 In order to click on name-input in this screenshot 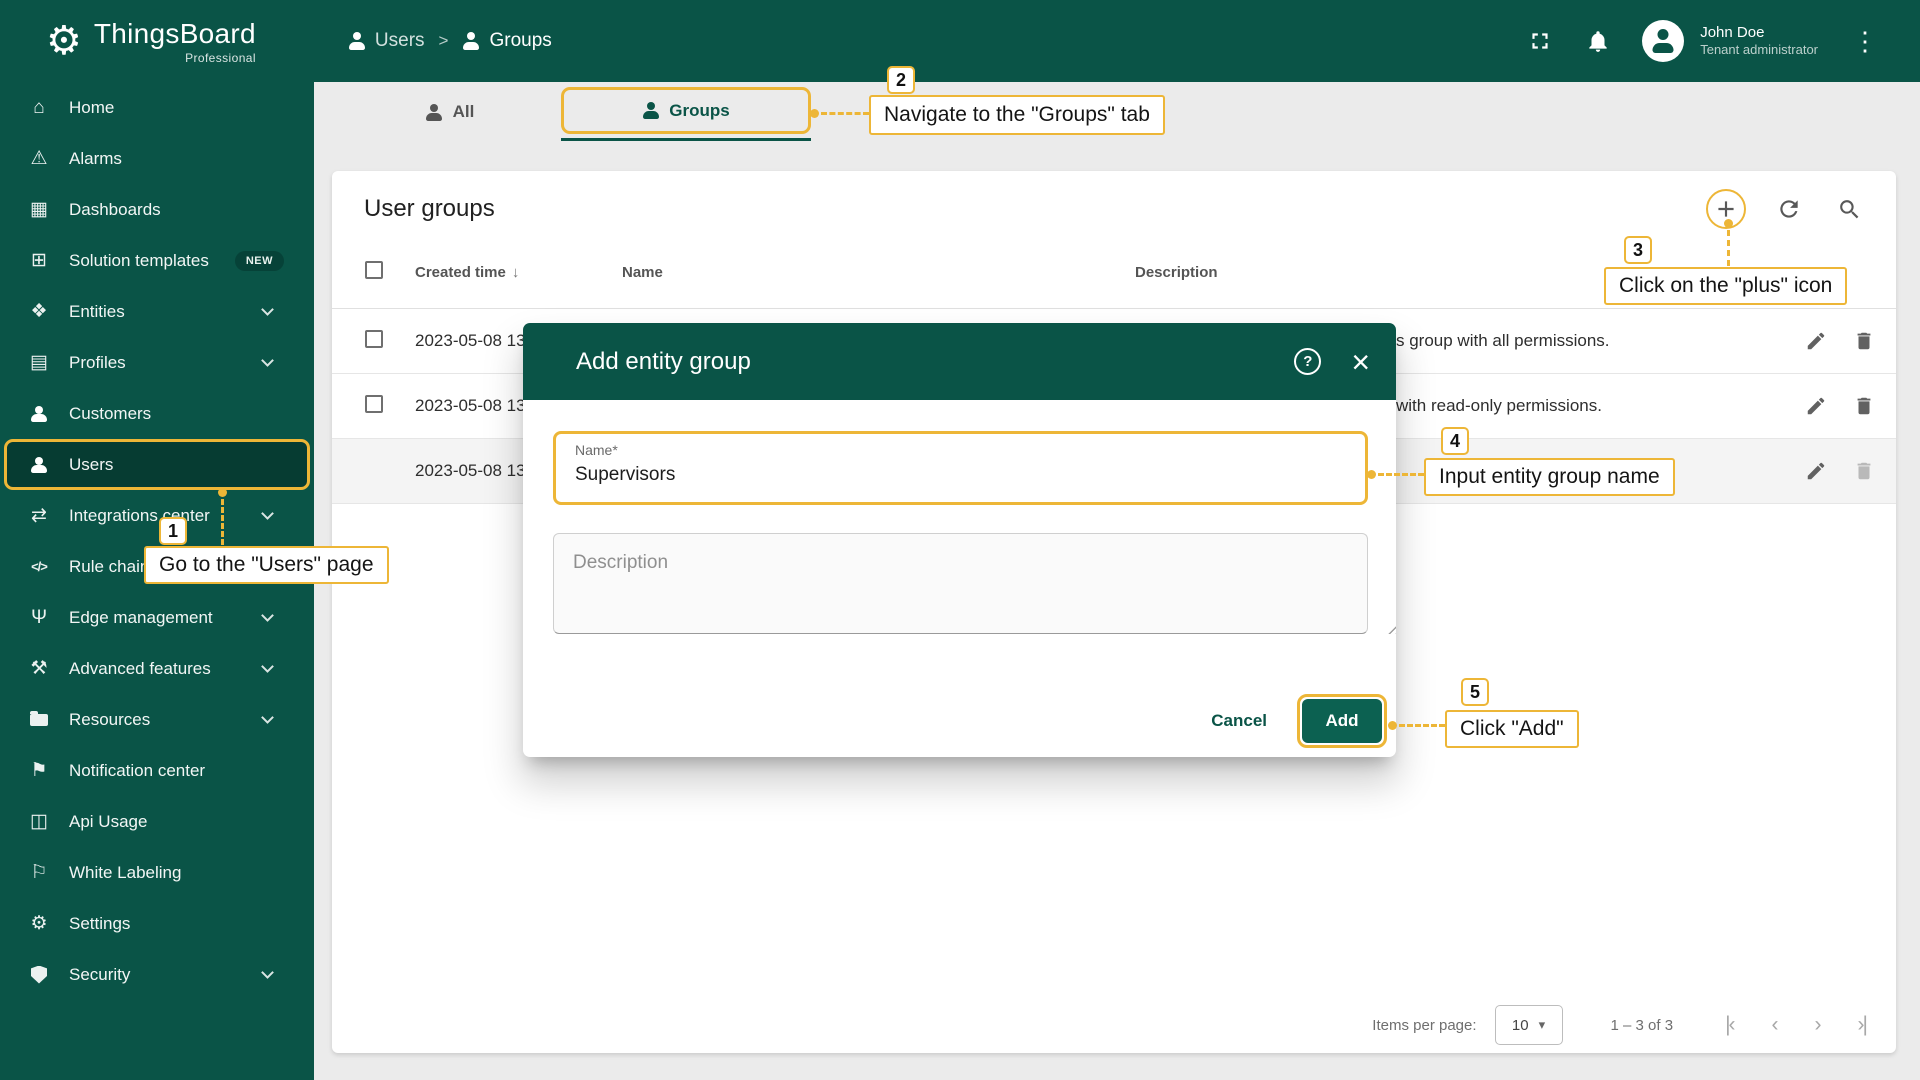, I will do `click(955, 475)`.